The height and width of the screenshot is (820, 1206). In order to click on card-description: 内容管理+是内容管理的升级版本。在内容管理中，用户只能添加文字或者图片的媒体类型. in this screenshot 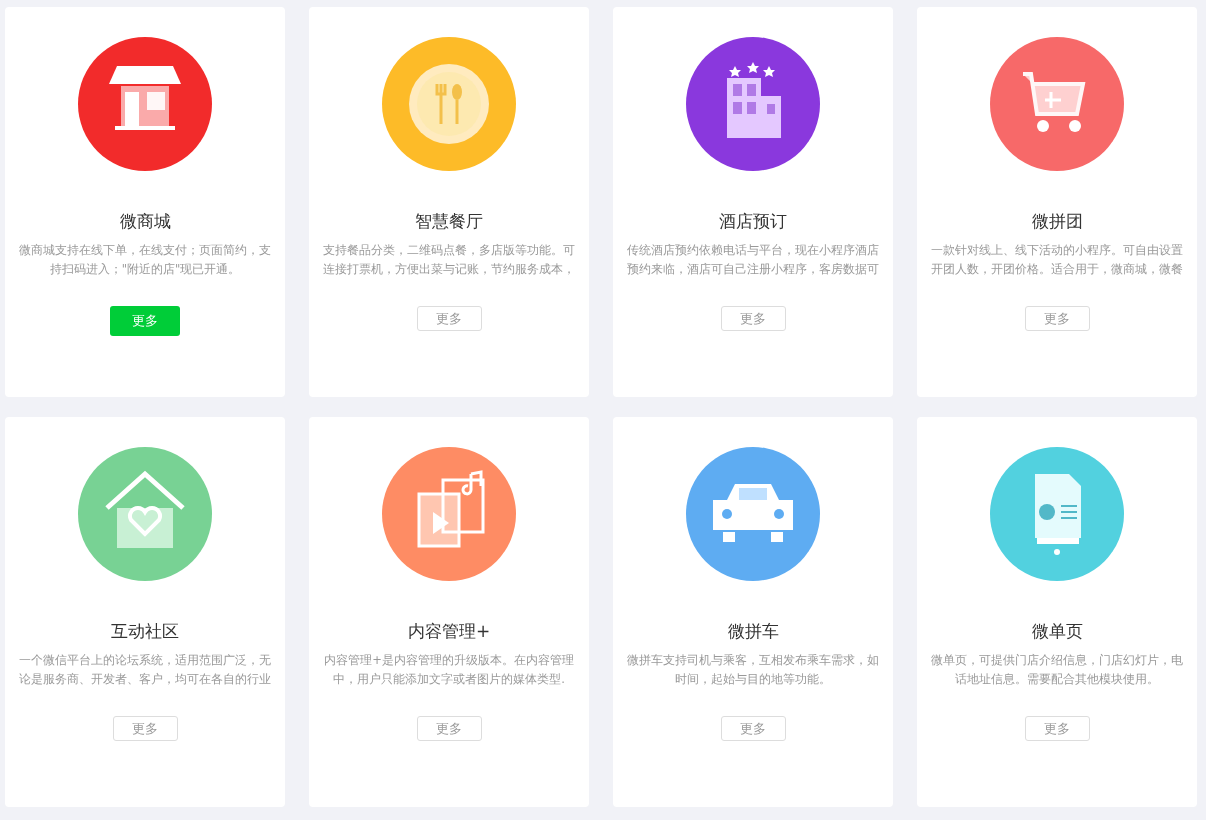, I will do `click(449, 670)`.